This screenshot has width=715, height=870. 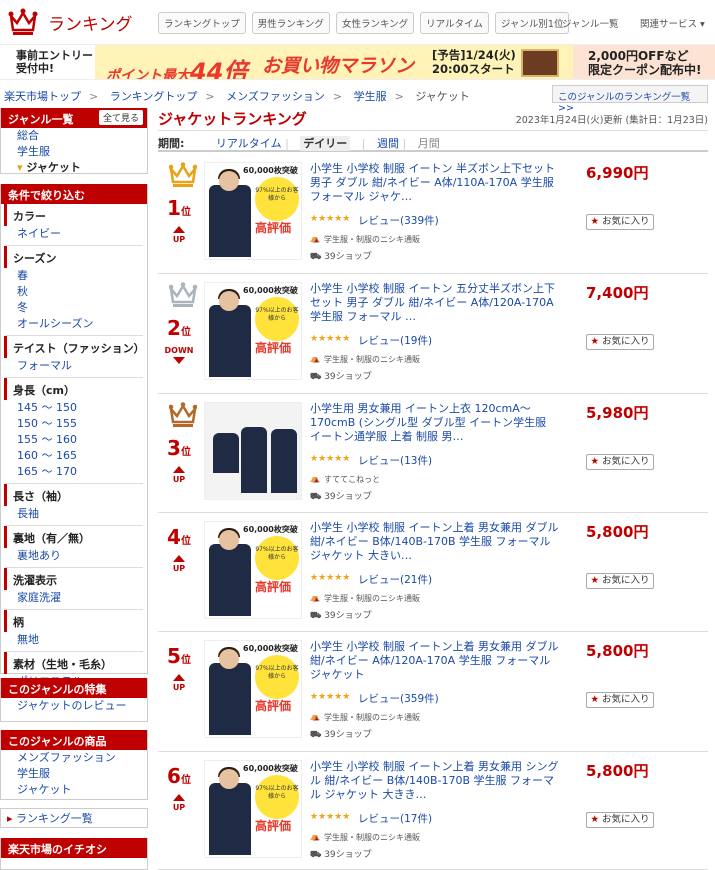 I want to click on rating-stars: ★★★★★, so click(x=330, y=578).